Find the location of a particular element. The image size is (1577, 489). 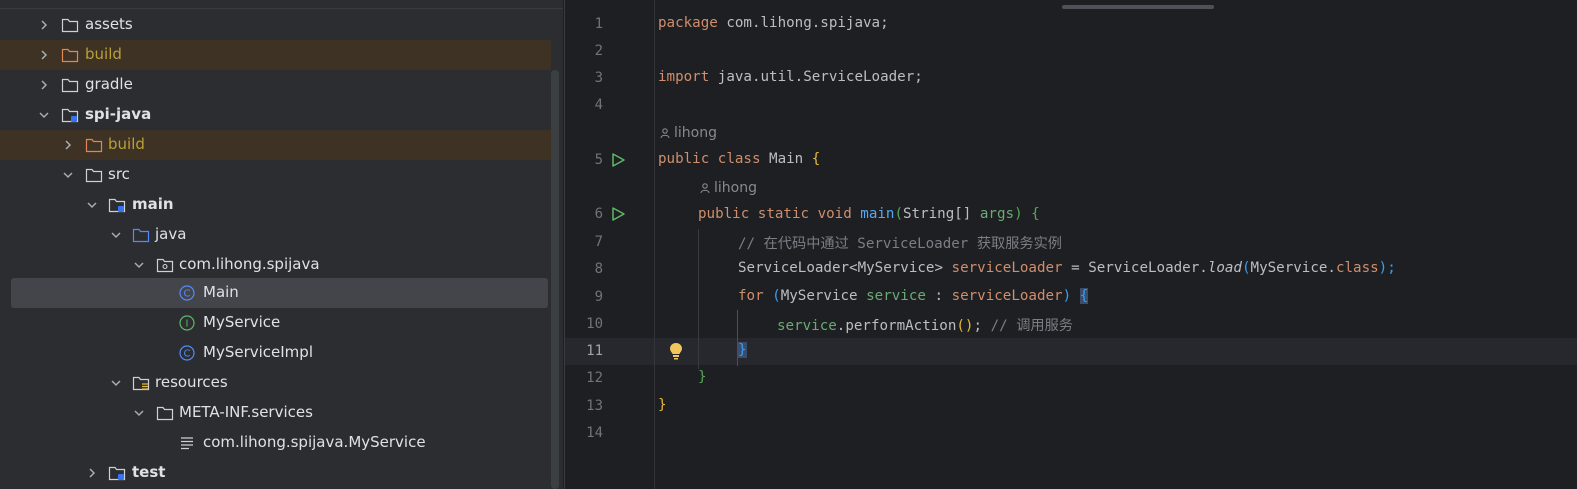

tree-item-resources: resources is located at coordinates (275, 383).